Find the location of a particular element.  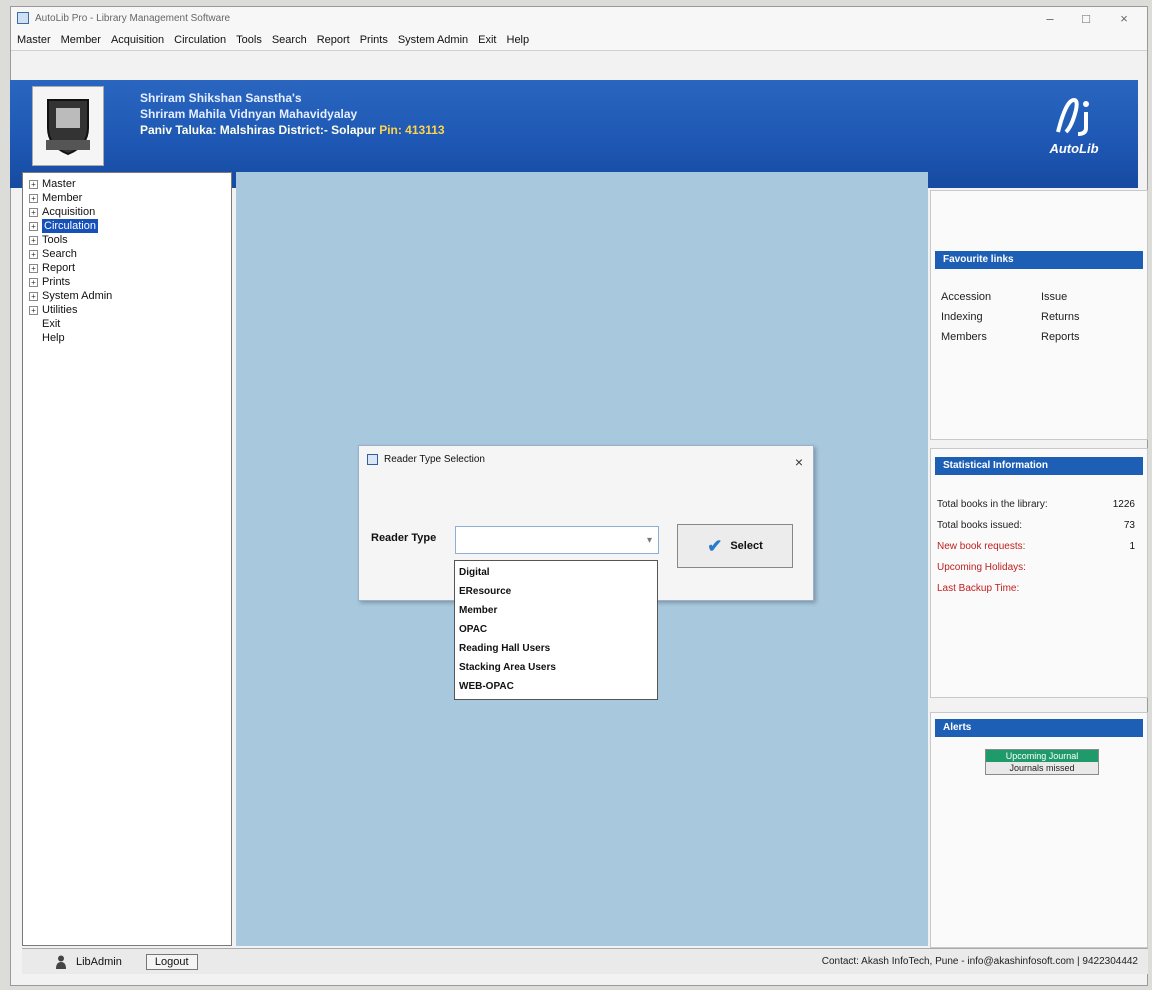

username: LibAdmin is located at coordinates (99, 961).